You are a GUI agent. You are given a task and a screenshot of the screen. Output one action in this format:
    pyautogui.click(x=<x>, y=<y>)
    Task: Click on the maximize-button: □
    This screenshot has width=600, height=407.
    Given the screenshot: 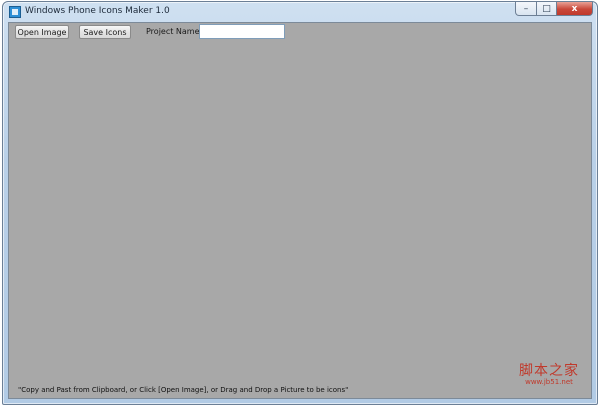 What is the action you would take?
    pyautogui.click(x=547, y=9)
    